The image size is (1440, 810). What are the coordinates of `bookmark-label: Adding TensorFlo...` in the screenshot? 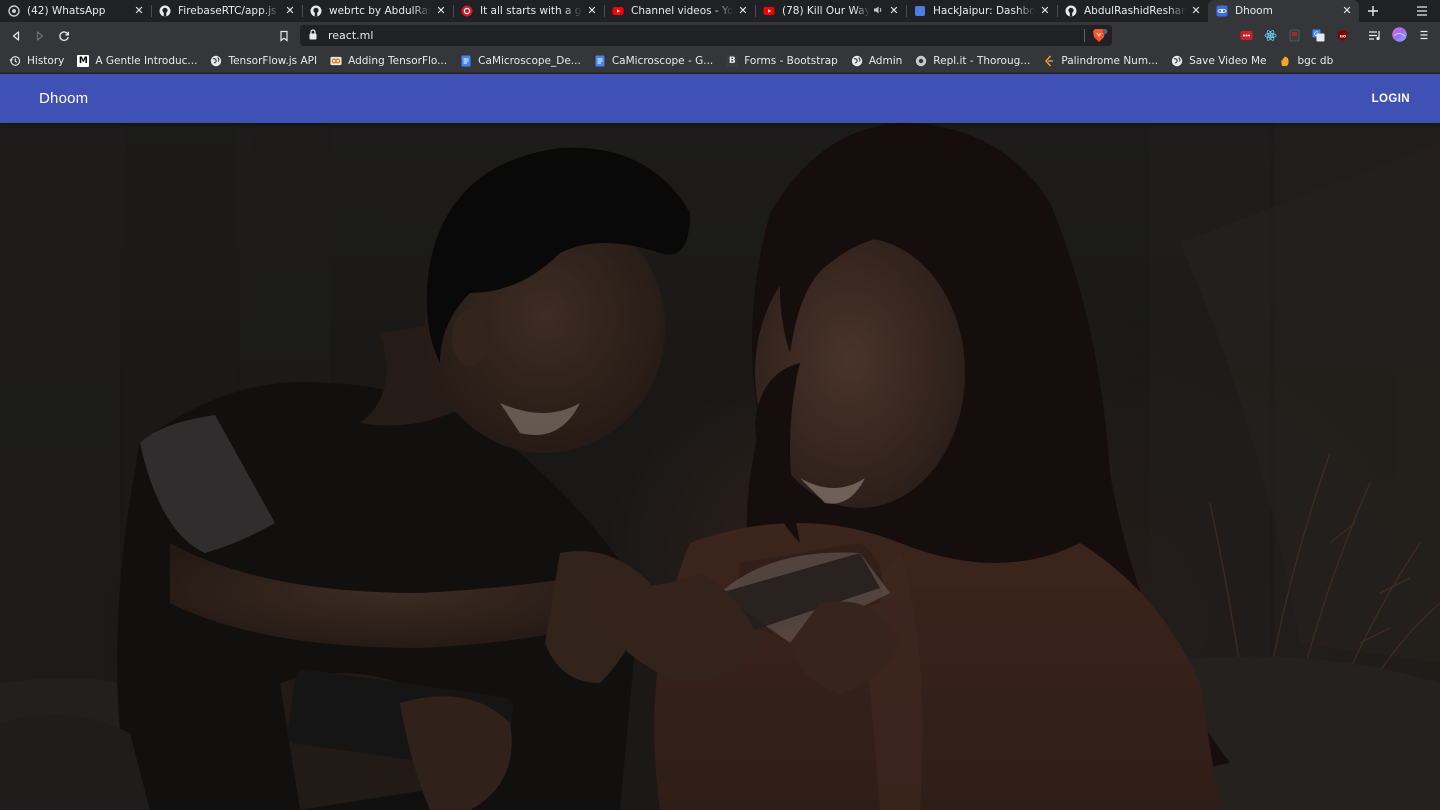 It's located at (398, 60).